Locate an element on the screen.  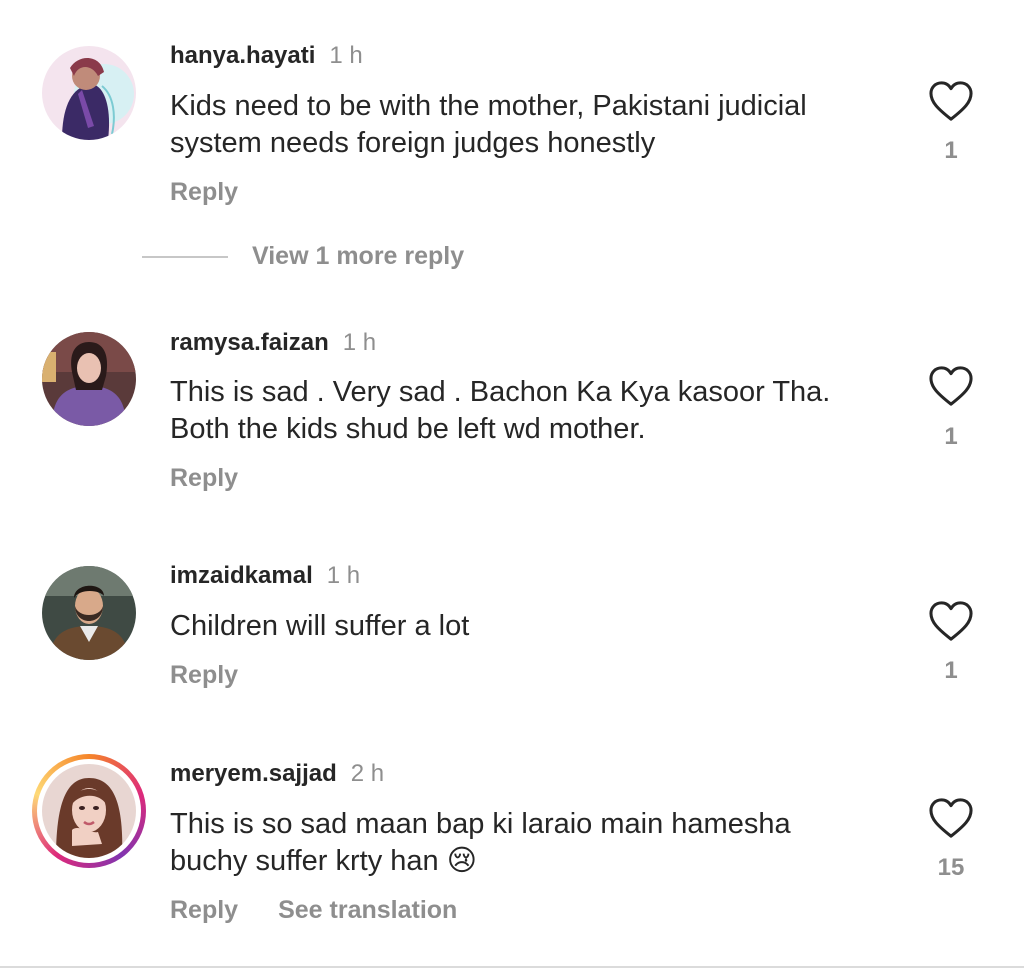
like-count: 15 is located at coordinates (951, 867).